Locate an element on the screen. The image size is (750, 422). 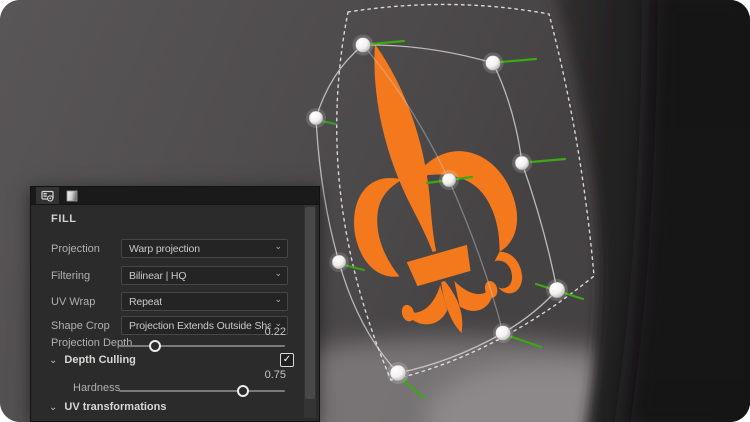
tab-material-preview is located at coordinates (72, 195).